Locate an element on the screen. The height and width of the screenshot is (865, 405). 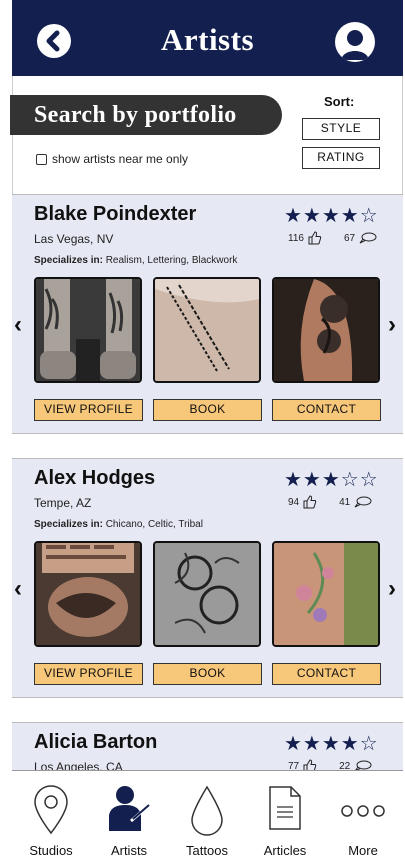
user-icon is located at coordinates (355, 45).